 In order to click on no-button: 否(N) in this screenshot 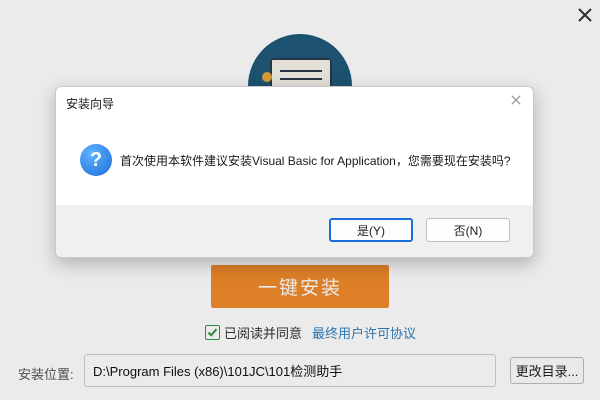, I will do `click(468, 230)`.